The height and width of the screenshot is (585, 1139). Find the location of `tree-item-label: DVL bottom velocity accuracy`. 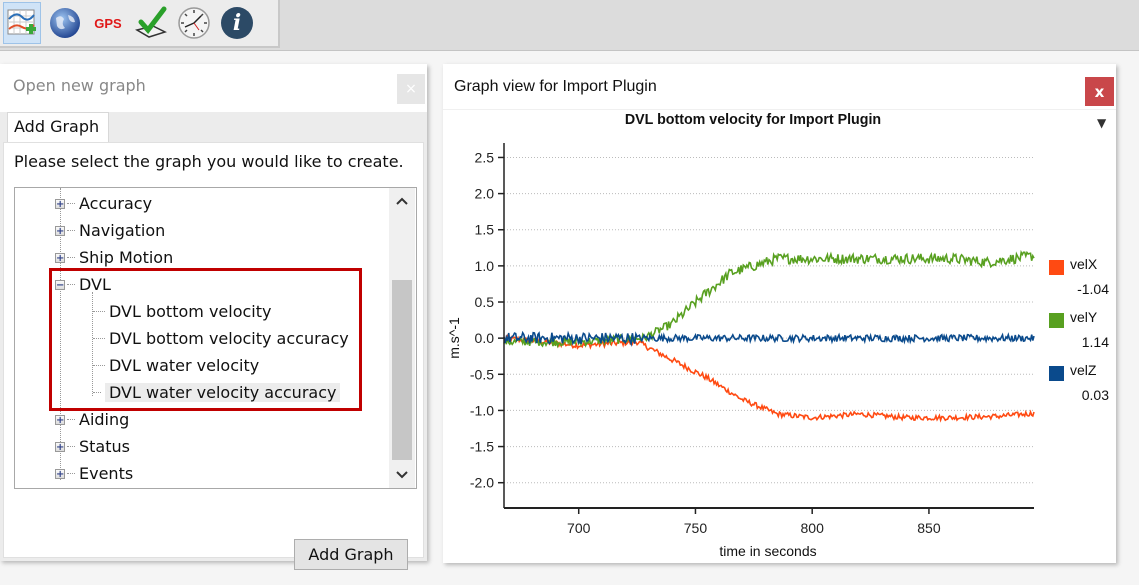

tree-item-label: DVL bottom velocity accuracy is located at coordinates (229, 338).